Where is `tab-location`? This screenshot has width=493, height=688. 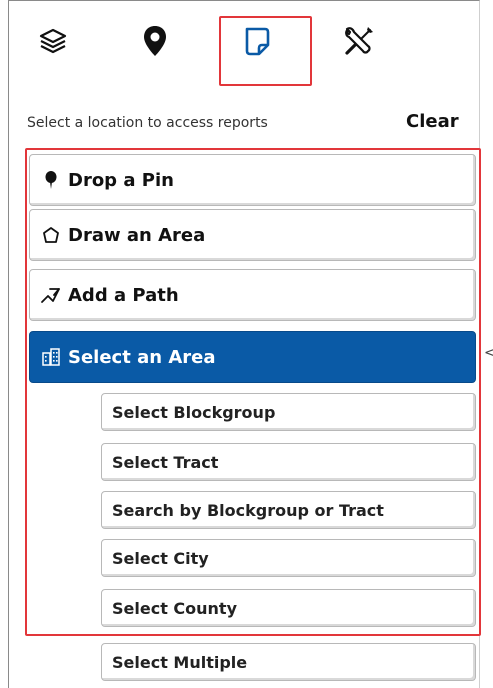 tab-location is located at coordinates (155, 41).